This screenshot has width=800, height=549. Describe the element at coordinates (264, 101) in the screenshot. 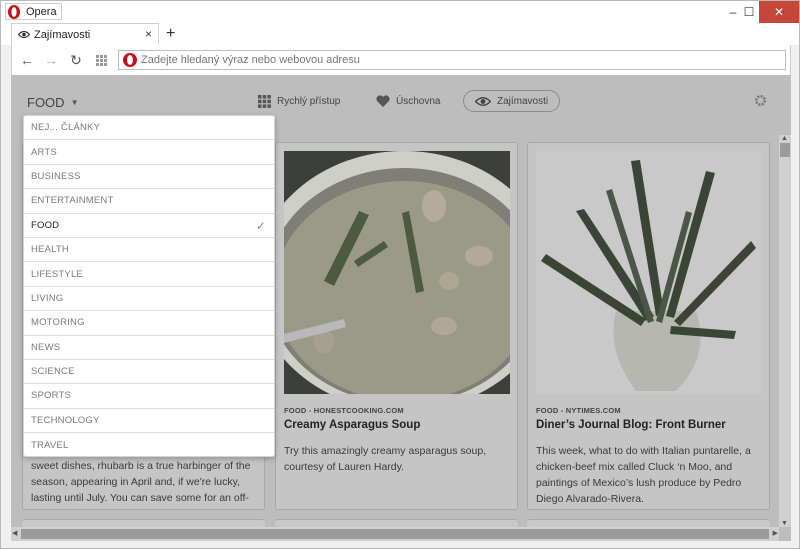

I see `grid-icon` at that location.